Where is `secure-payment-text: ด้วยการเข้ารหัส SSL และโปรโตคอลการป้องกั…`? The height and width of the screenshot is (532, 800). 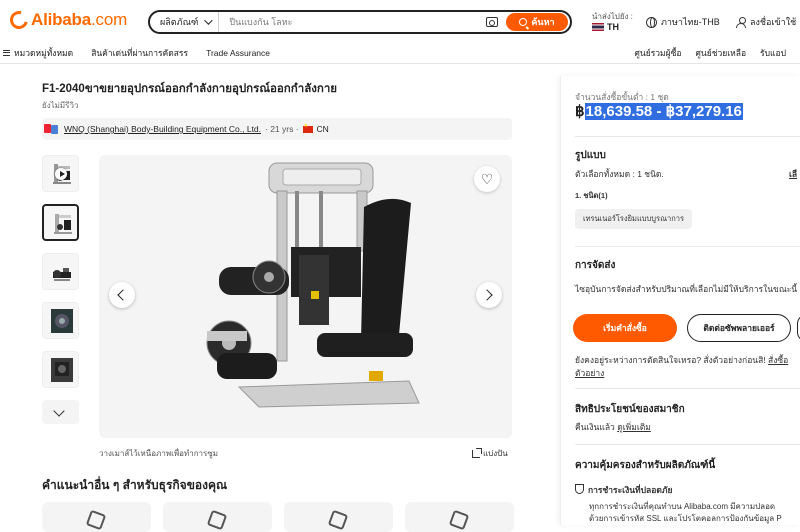
secure-payment-text: ด้วยการเข้ารหัส SSL และโปรโตคอลการป้องกั… is located at coordinates (685, 518).